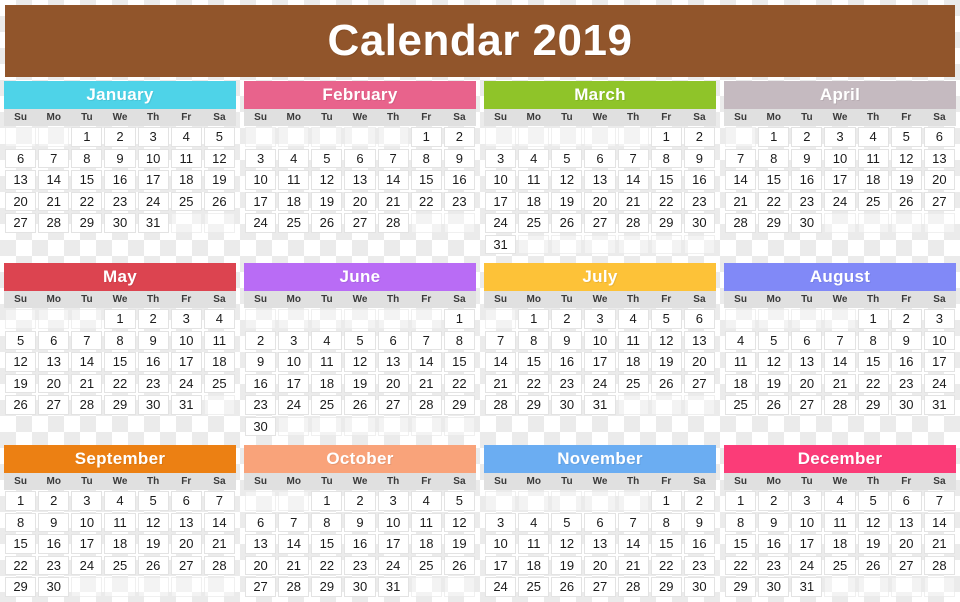  What do you see at coordinates (666, 522) in the screenshot?
I see `day-cell: 8` at bounding box center [666, 522].